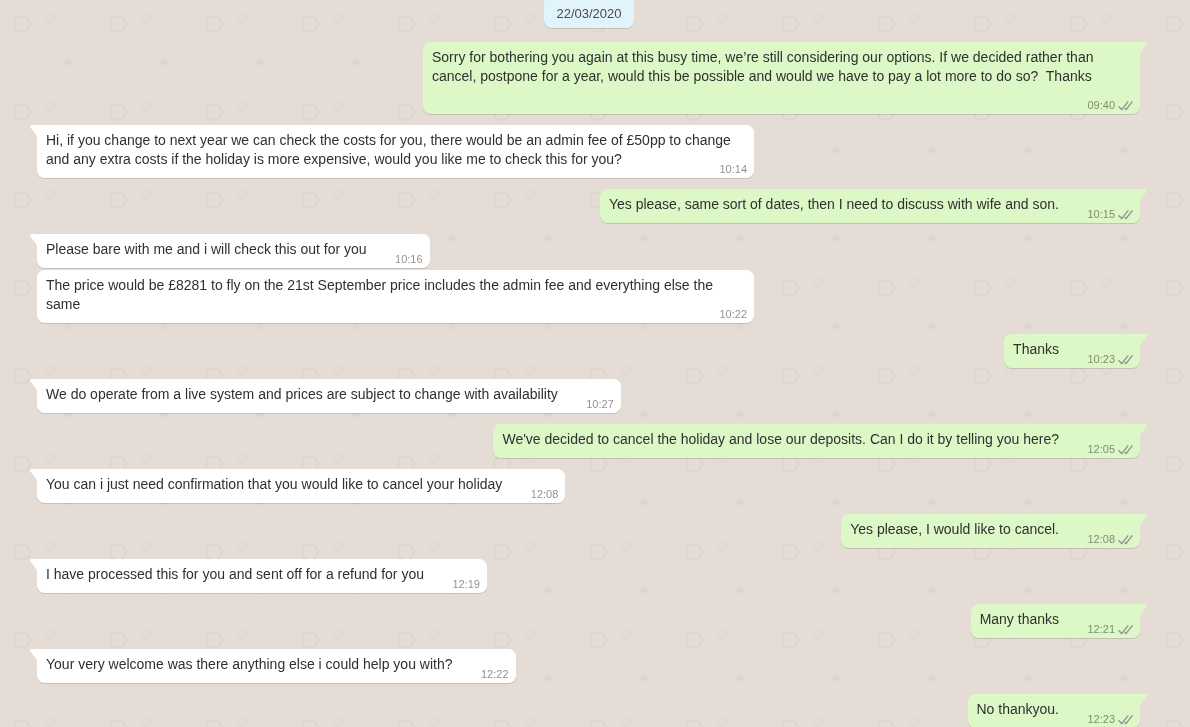 This screenshot has height=727, width=1190. I want to click on message-text: Thanks, so click(1036, 349).